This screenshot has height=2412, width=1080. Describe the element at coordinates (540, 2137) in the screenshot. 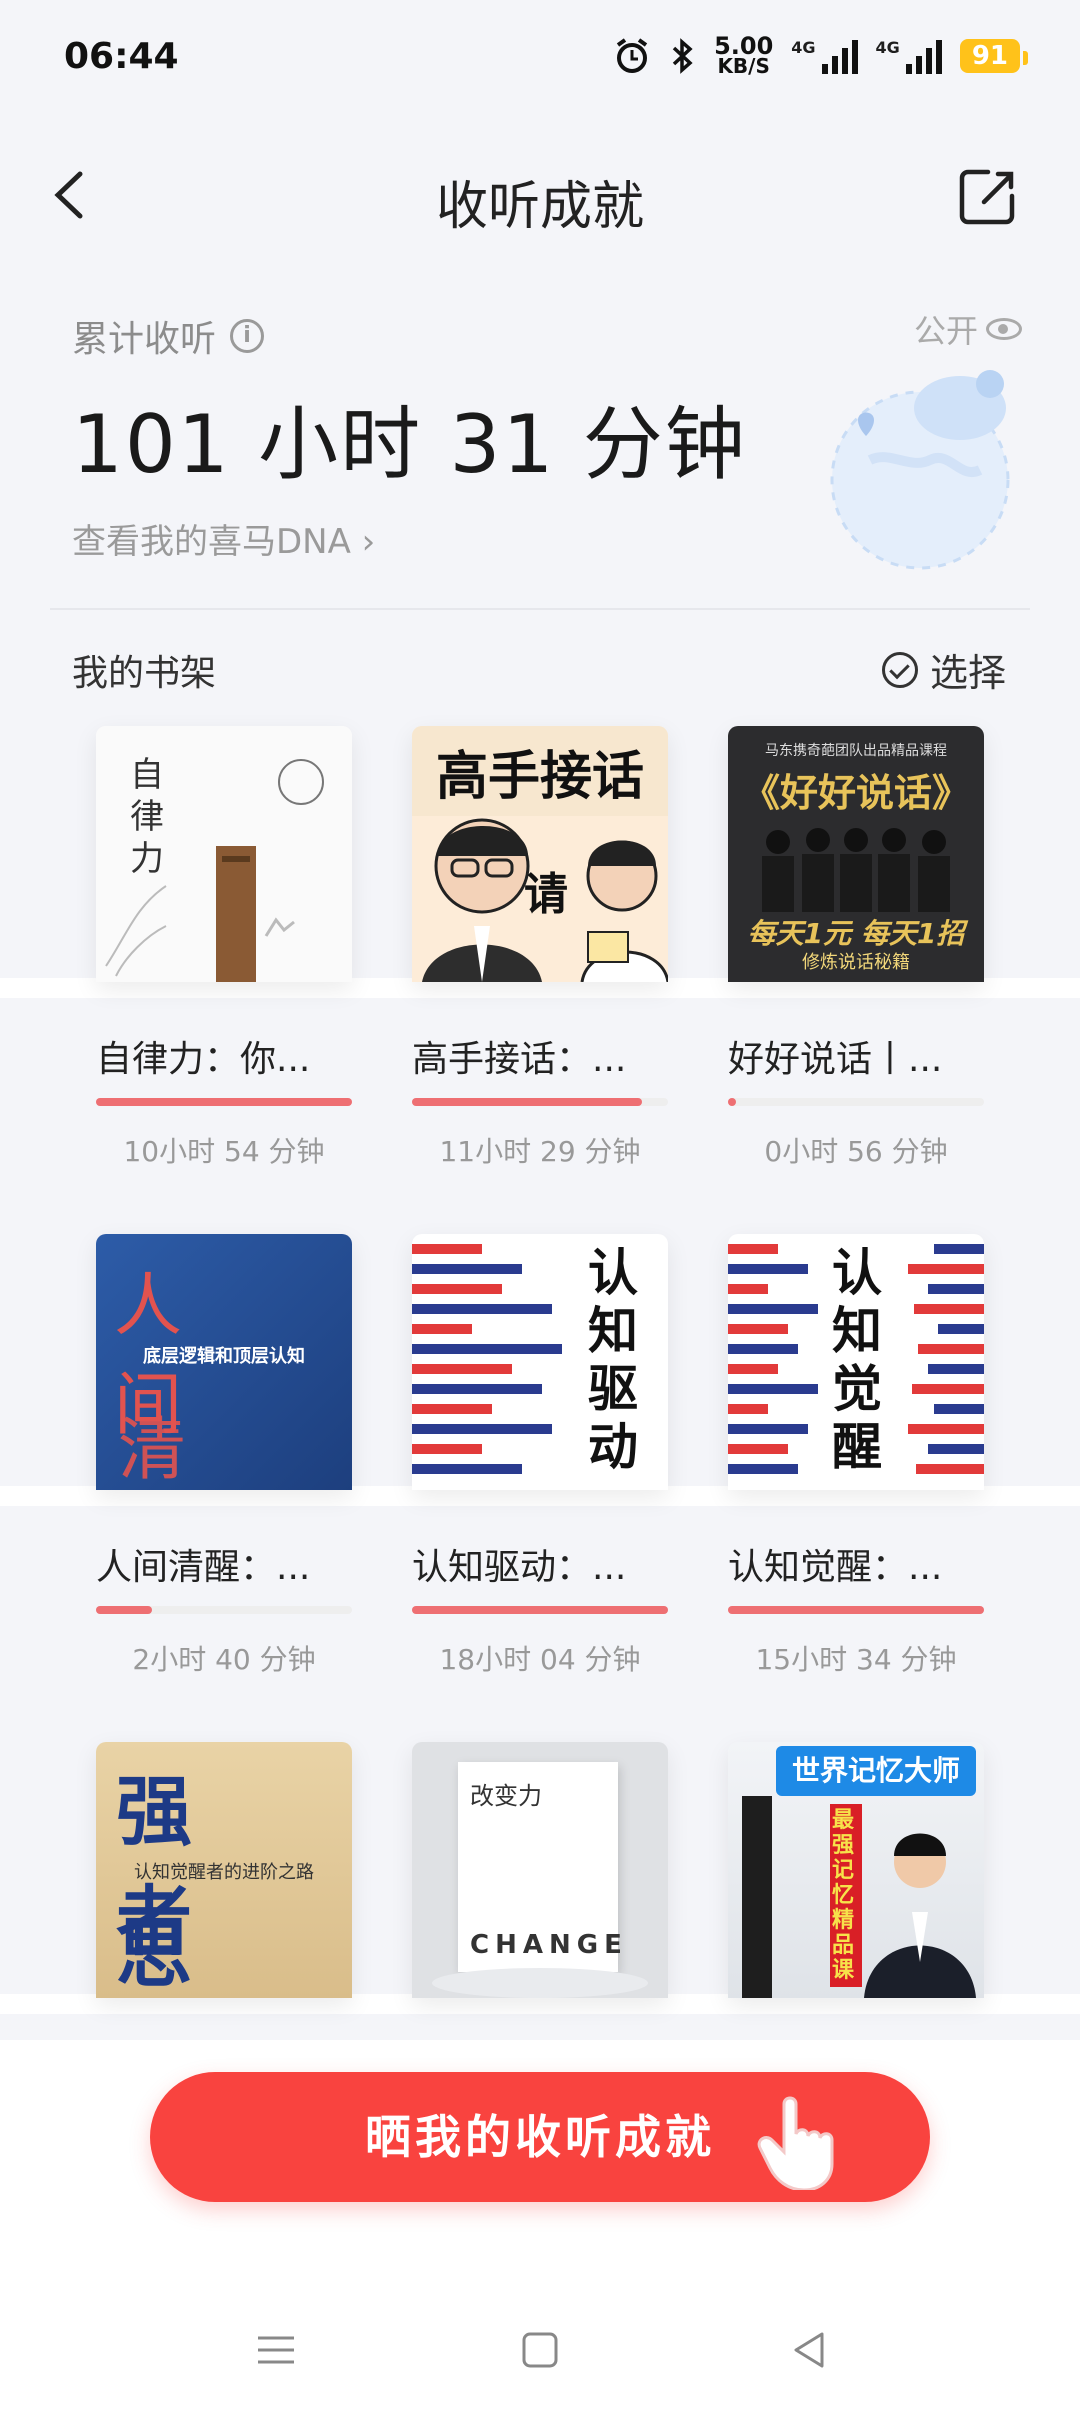

I see `share-achievement-button: 晒我的收听成就` at that location.